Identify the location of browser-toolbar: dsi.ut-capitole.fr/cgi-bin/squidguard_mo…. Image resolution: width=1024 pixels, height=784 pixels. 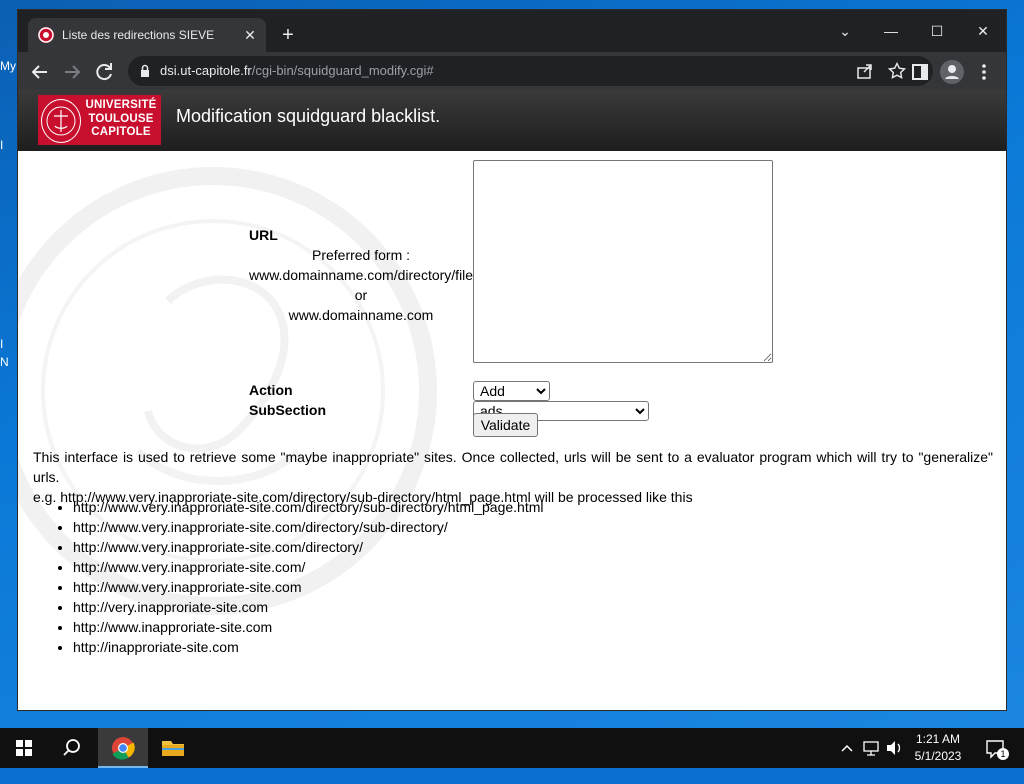
(512, 71).